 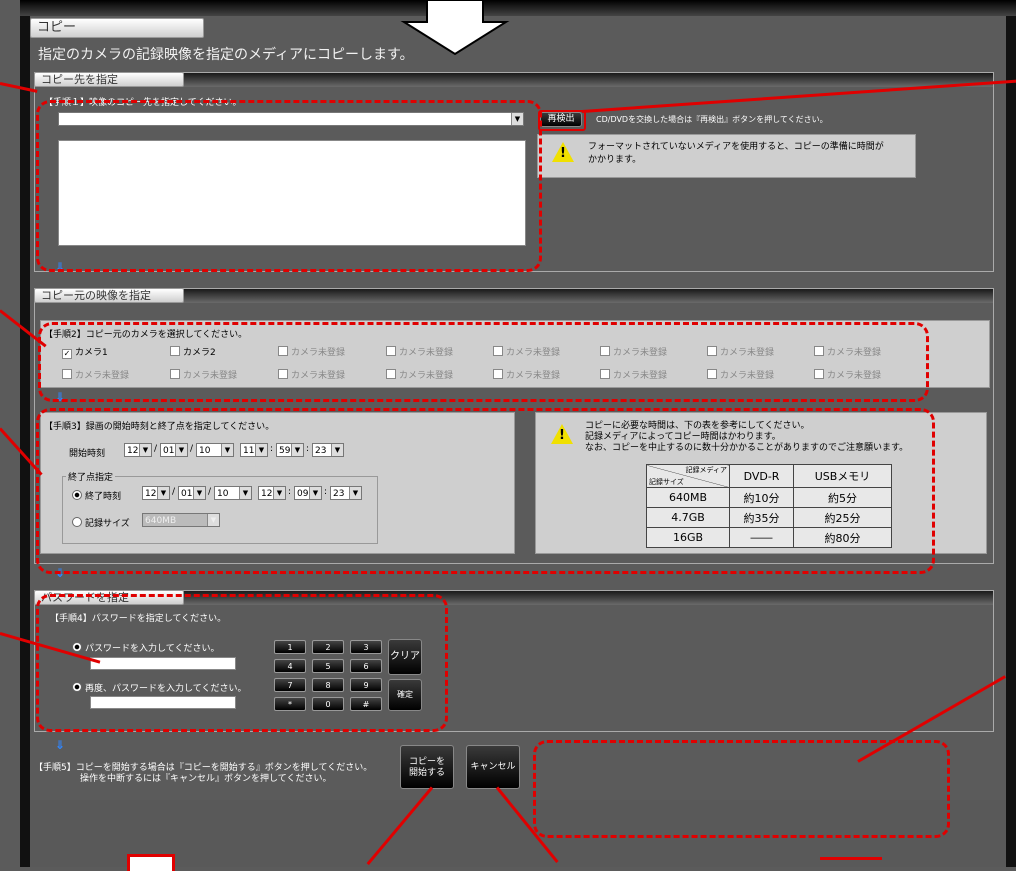 I want to click on down-arrow-icon, so click(x=455, y=28).